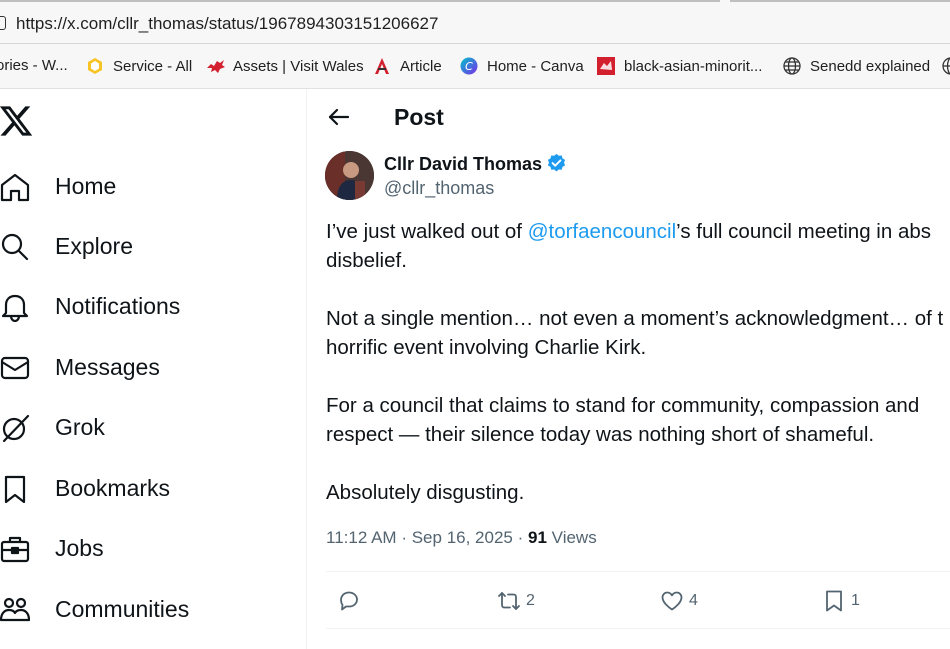 Image resolution: width=950 pixels, height=649 pixels. I want to click on post-time: 11:12 AM, so click(361, 537).